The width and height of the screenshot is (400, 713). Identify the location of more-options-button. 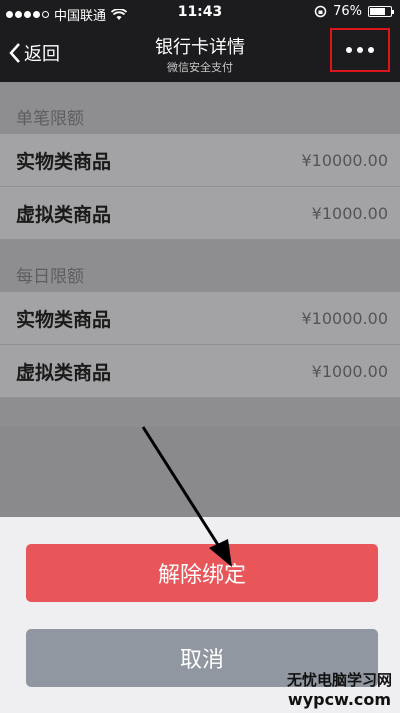
(360, 50).